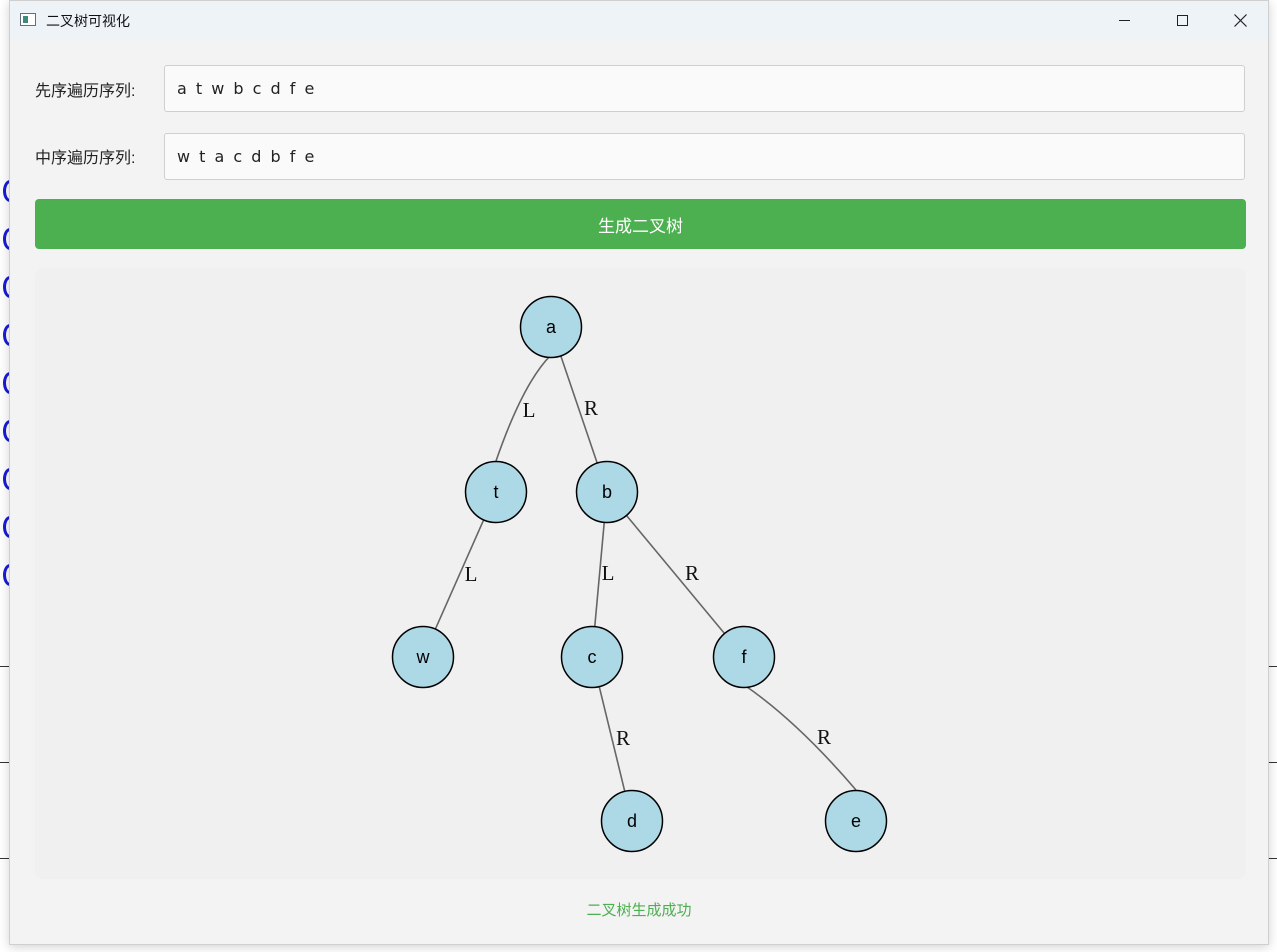 Image resolution: width=1277 pixels, height=952 pixels. I want to click on inorder-label: 中序遍历序列:, so click(85, 158).